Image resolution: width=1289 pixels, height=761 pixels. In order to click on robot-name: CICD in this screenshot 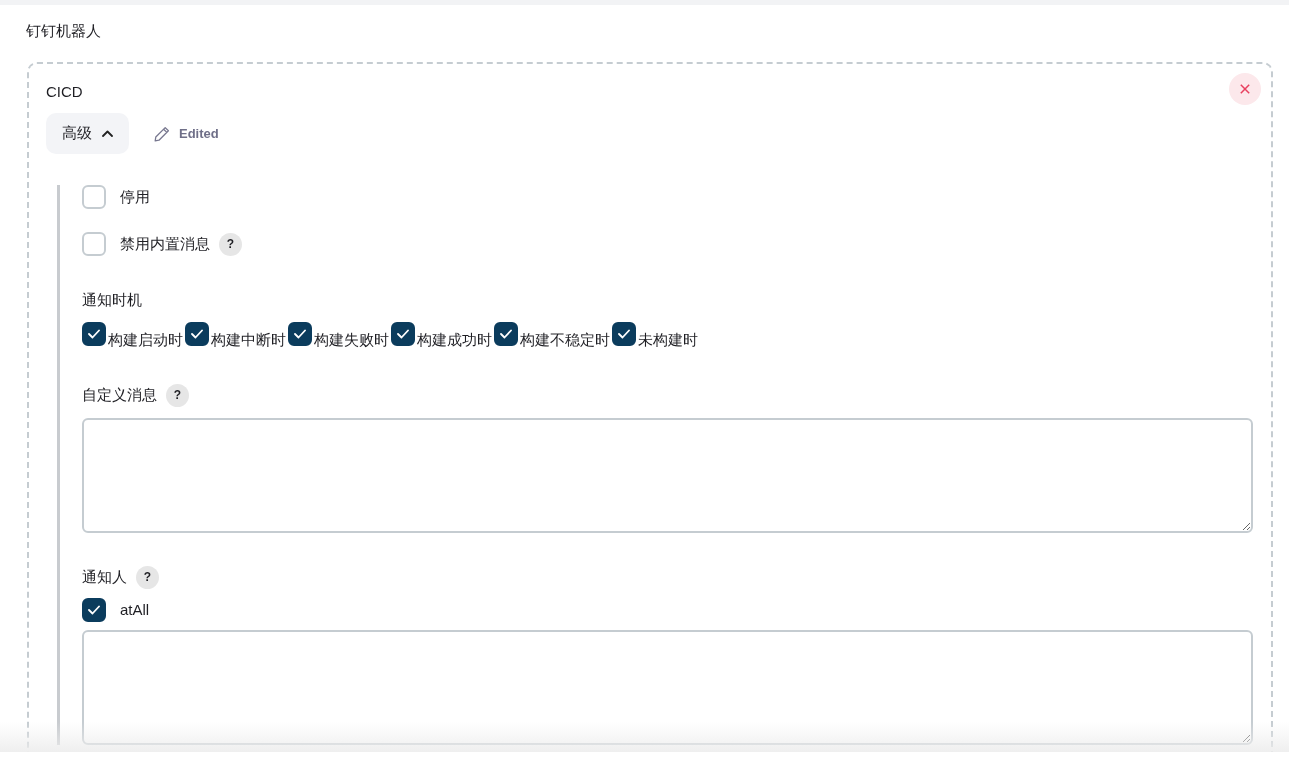, I will do `click(64, 92)`.